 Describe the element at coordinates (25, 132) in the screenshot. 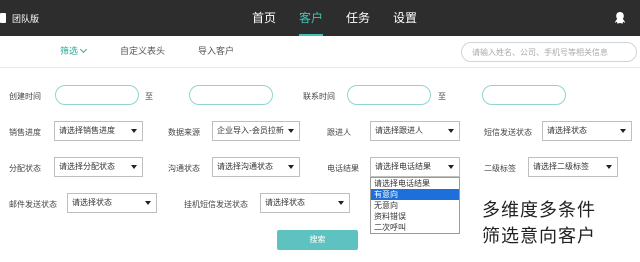

I see `sales-progress-label: 销售进度` at that location.